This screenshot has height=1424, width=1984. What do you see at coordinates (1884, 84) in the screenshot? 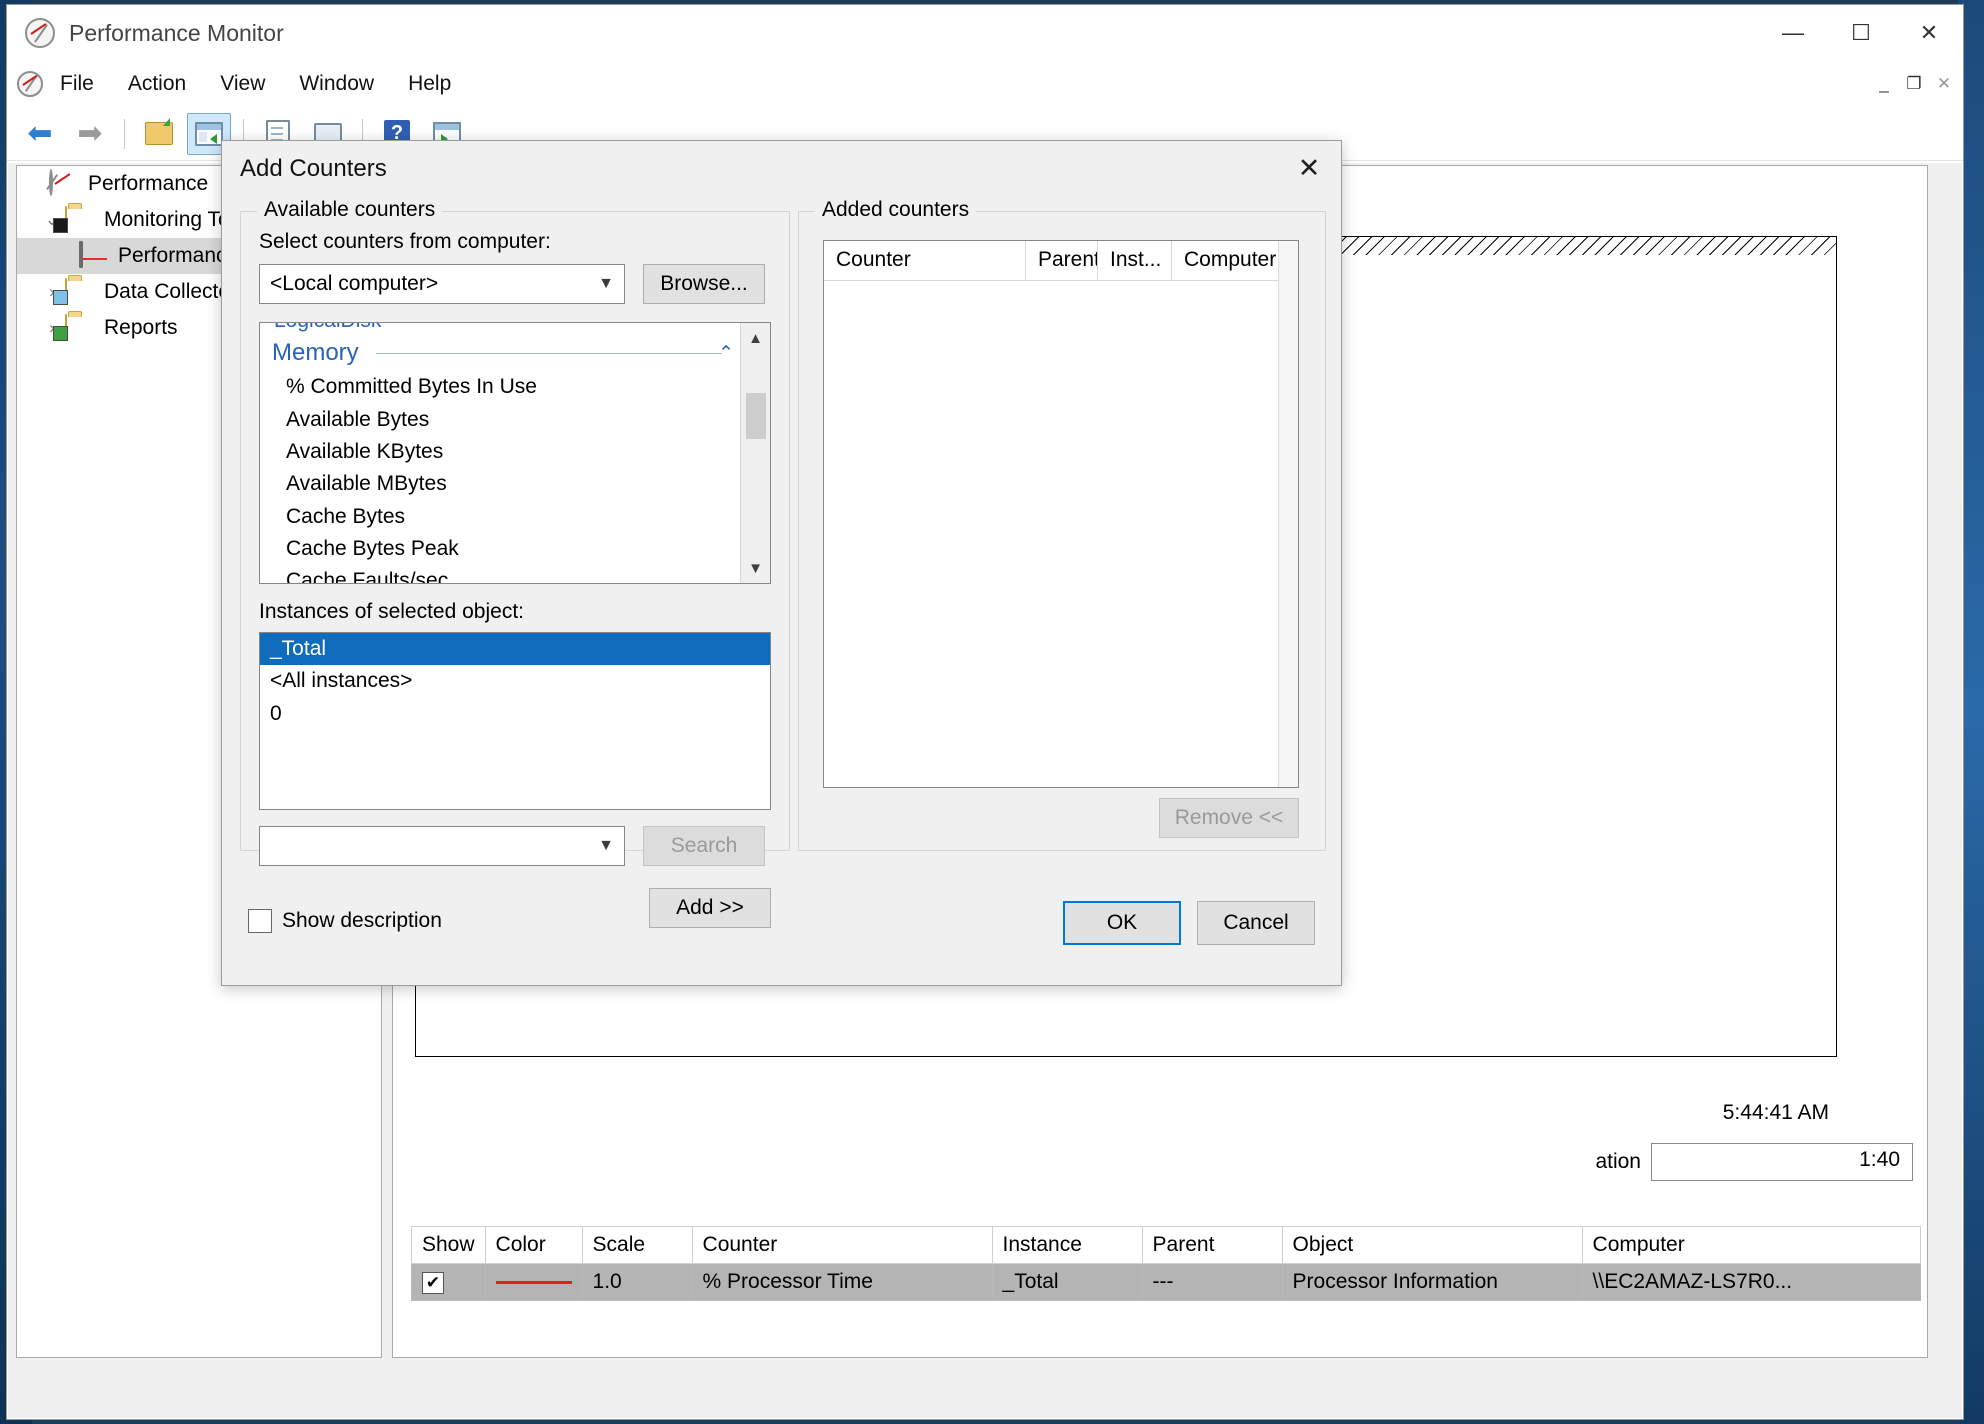
I see `mdi-minimize-button: _` at bounding box center [1884, 84].